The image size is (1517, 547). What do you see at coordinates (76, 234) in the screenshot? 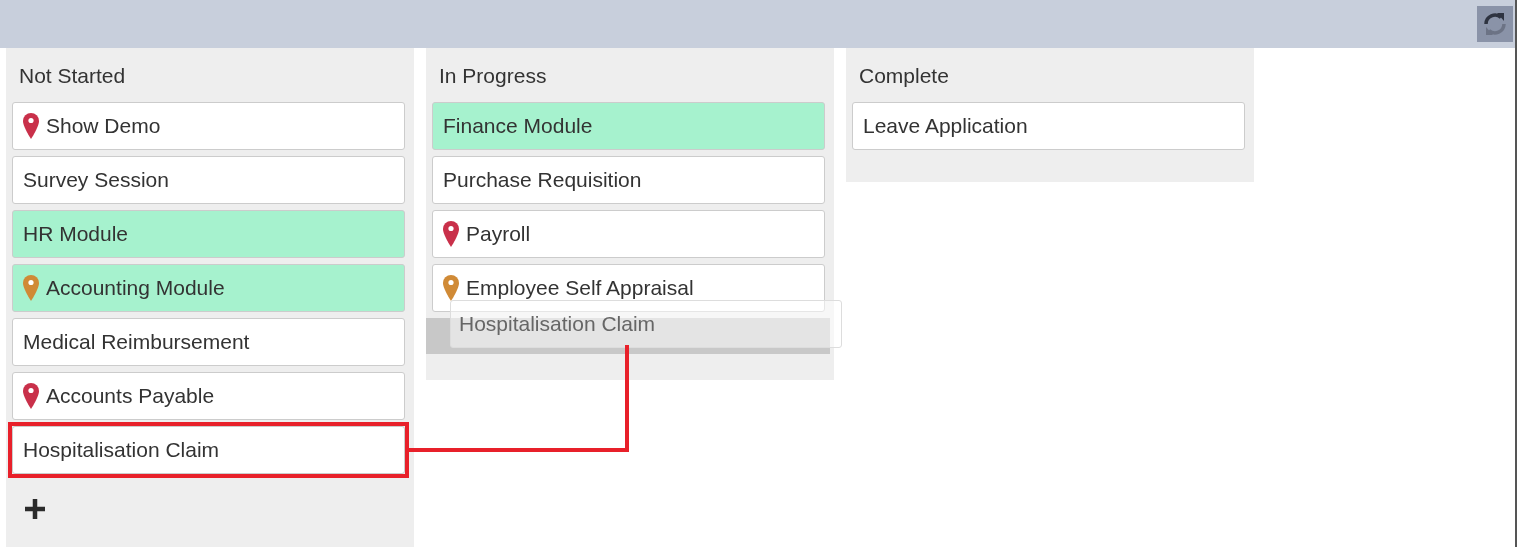
I see `card-title: HR Module` at bounding box center [76, 234].